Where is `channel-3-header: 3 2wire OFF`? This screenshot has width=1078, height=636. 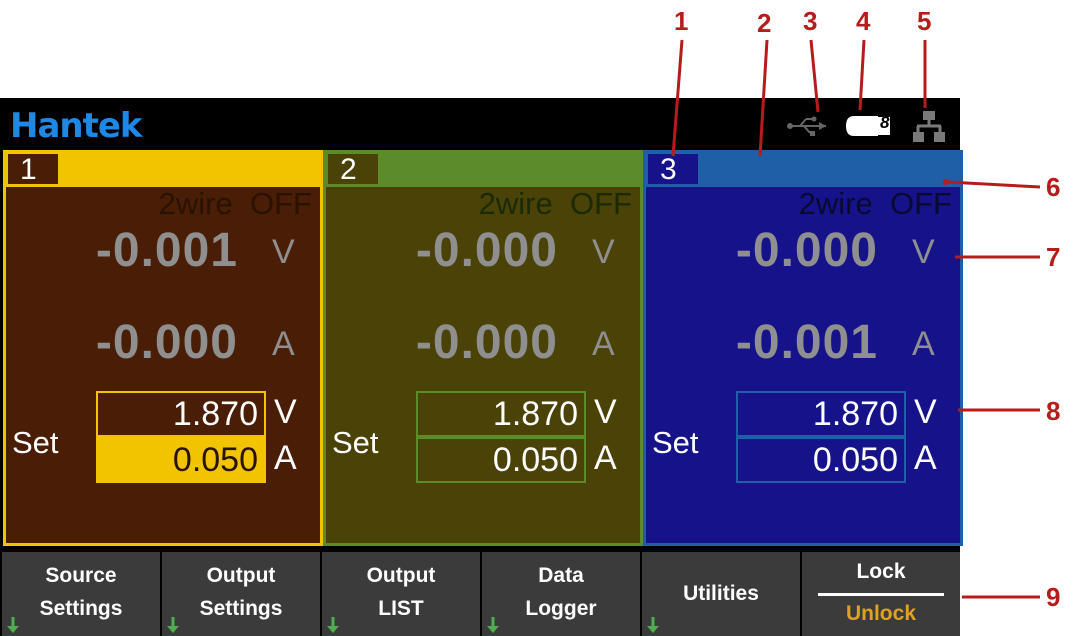
channel-3-header: 3 2wire OFF is located at coordinates (803, 187).